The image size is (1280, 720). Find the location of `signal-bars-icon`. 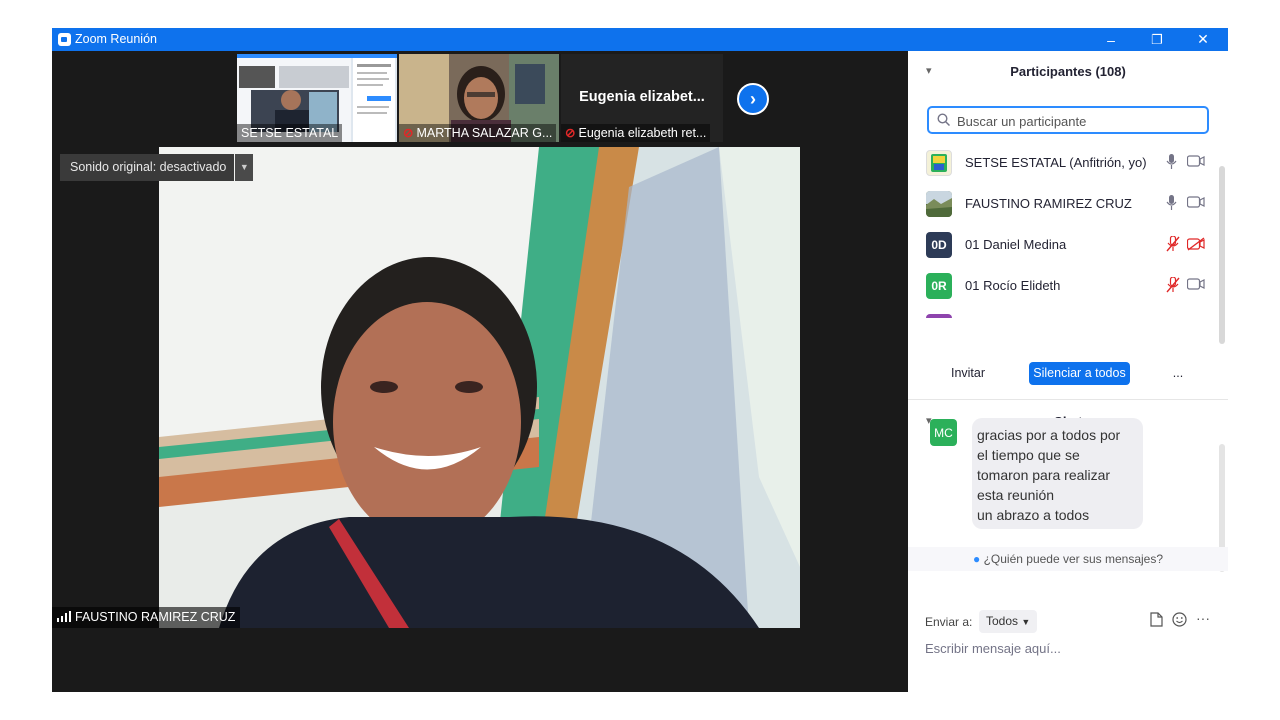

signal-bars-icon is located at coordinates (64, 616).